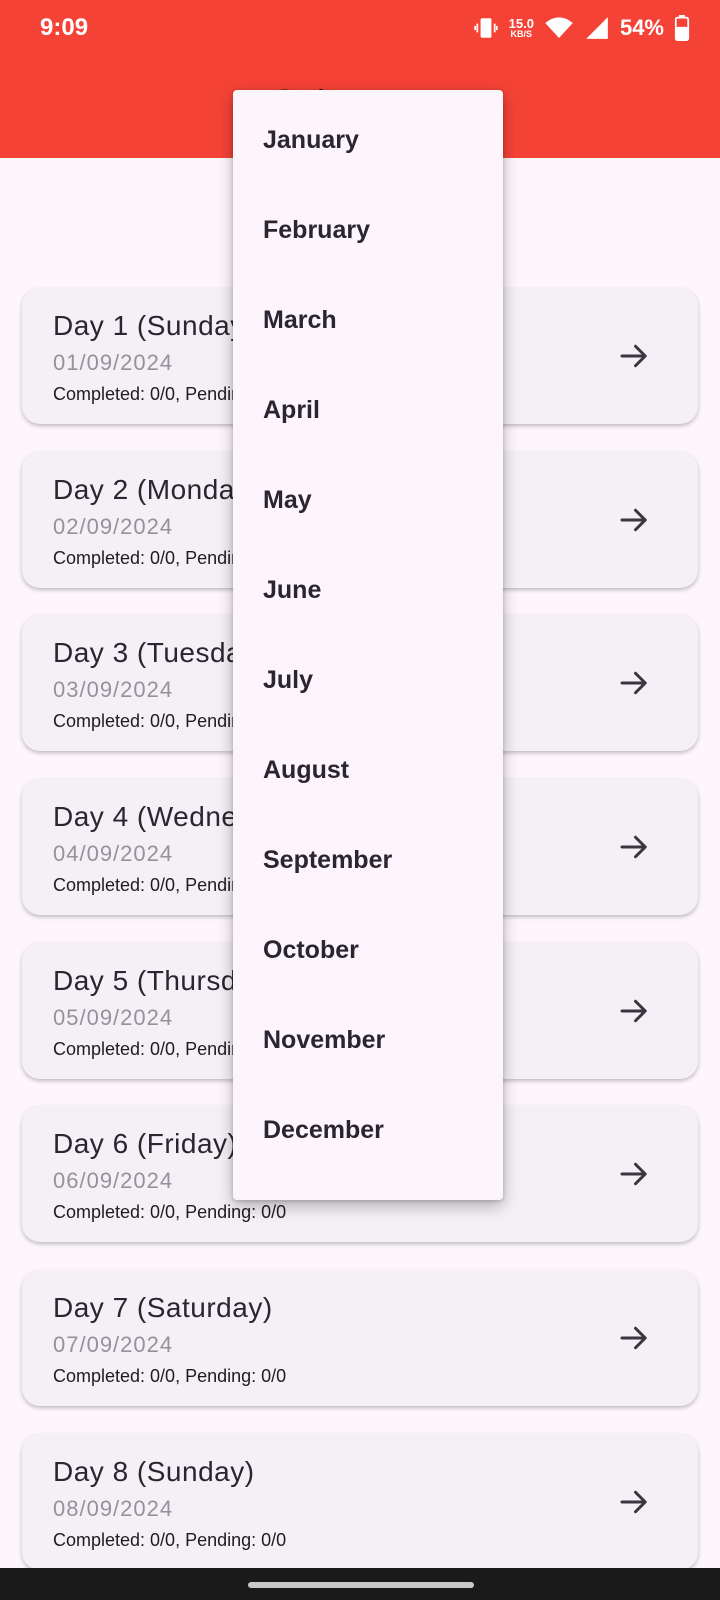  I want to click on day-title: Day 8 (Sunday), so click(154, 1471).